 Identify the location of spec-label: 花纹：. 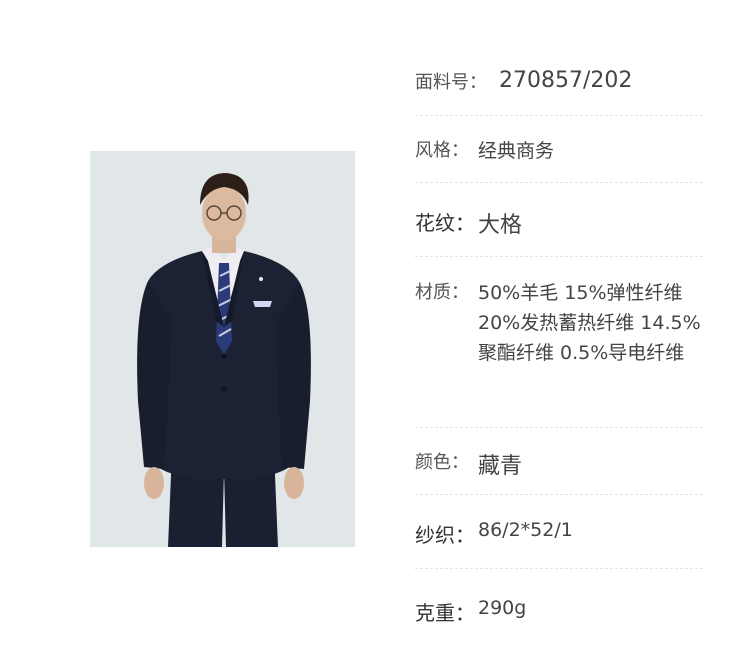
(445, 223).